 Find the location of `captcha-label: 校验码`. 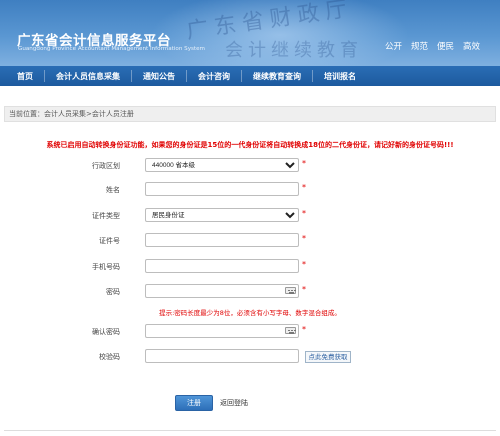

captcha-label: 校验码 is located at coordinates (109, 357).